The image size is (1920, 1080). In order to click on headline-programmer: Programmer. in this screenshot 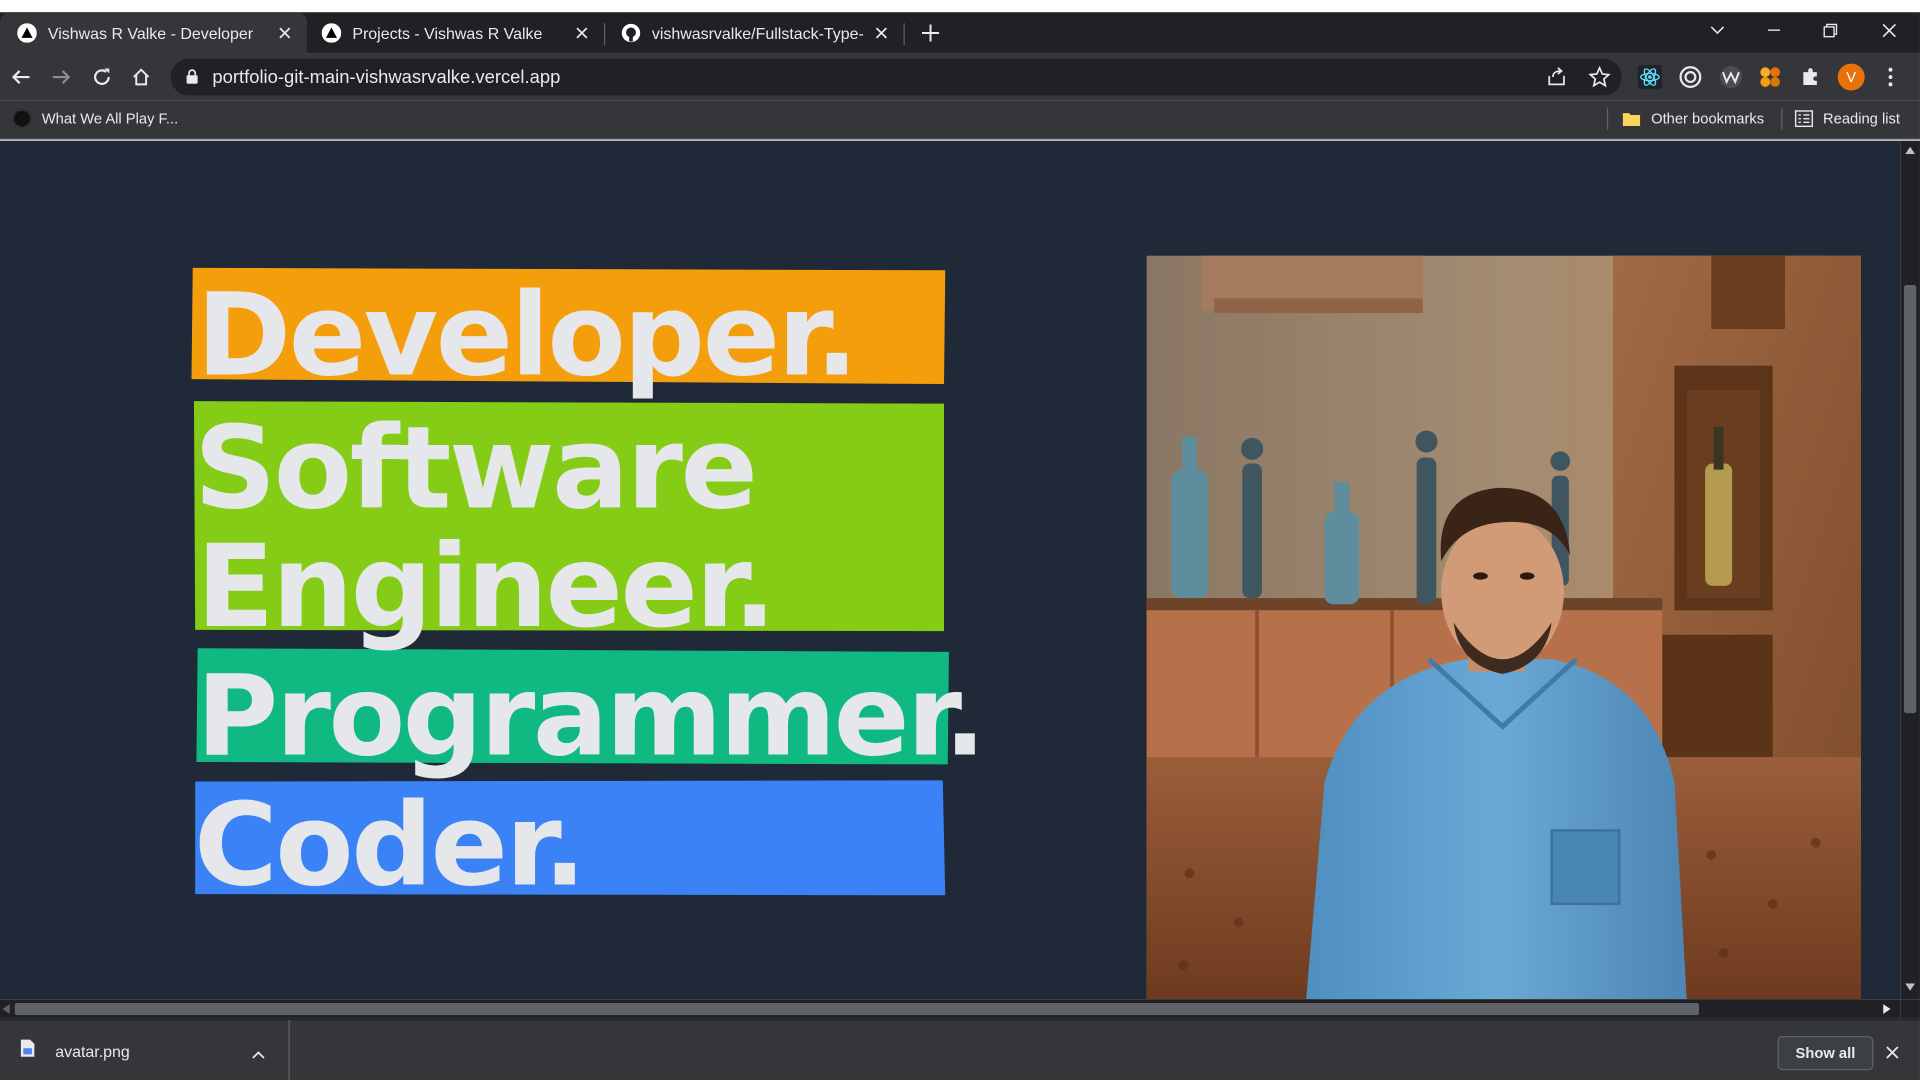, I will do `click(591, 717)`.